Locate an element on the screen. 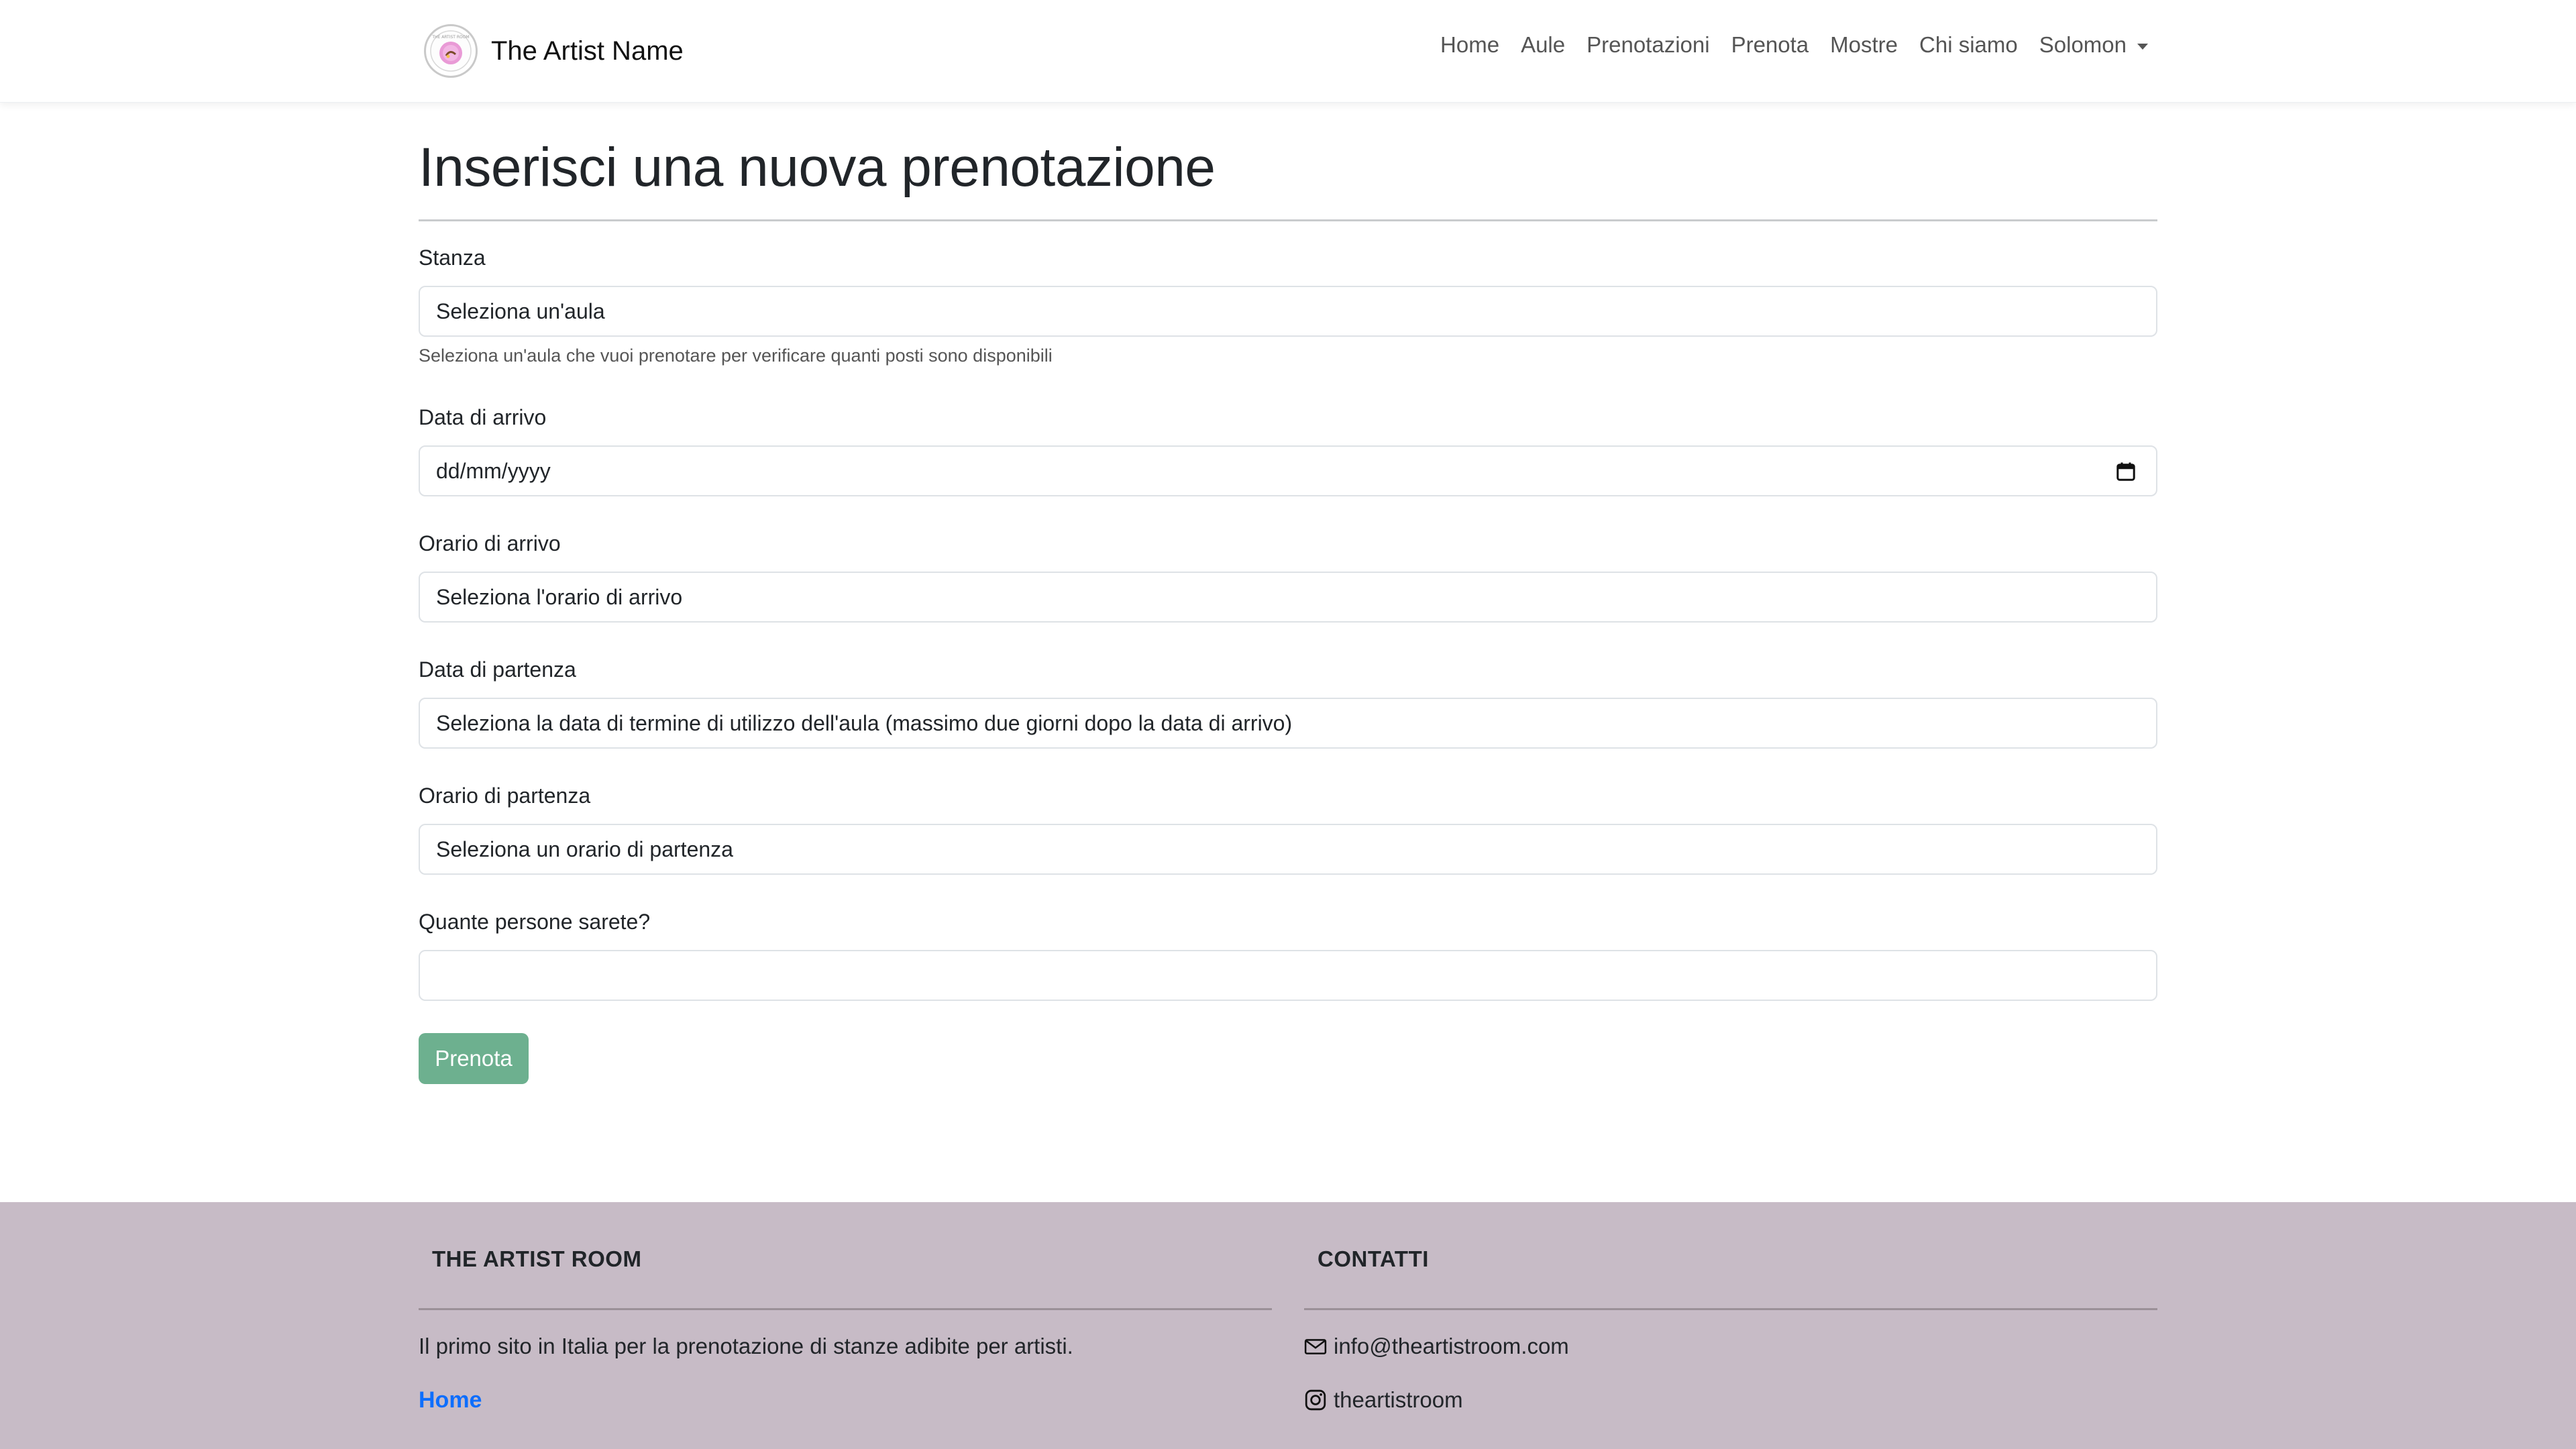 The height and width of the screenshot is (1449, 2576). departure-date-label: Data di partenza is located at coordinates (497, 669).